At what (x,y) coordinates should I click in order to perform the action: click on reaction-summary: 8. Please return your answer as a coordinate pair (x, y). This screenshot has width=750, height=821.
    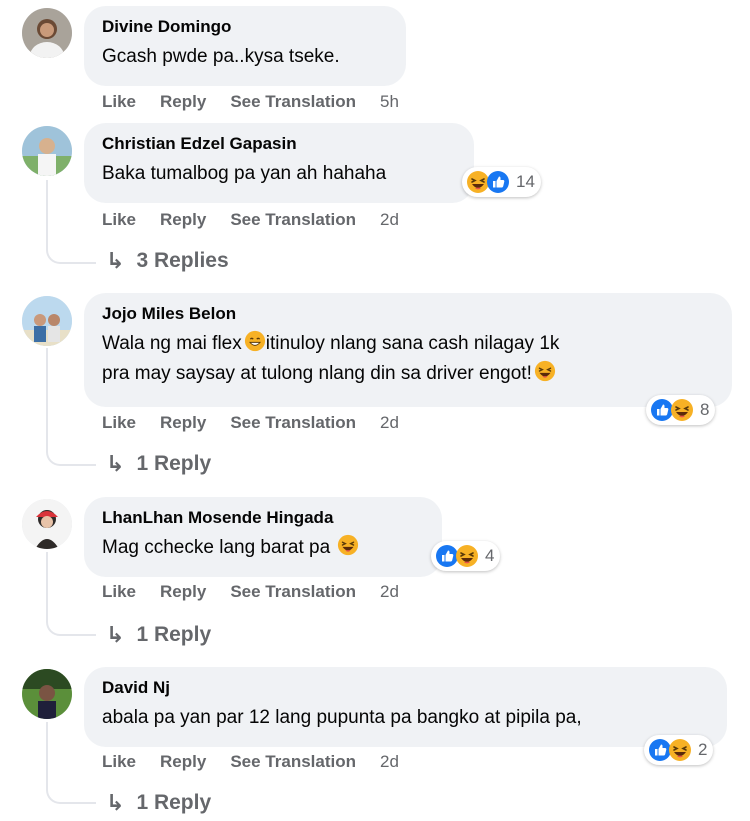
    Looking at the image, I should click on (681, 410).